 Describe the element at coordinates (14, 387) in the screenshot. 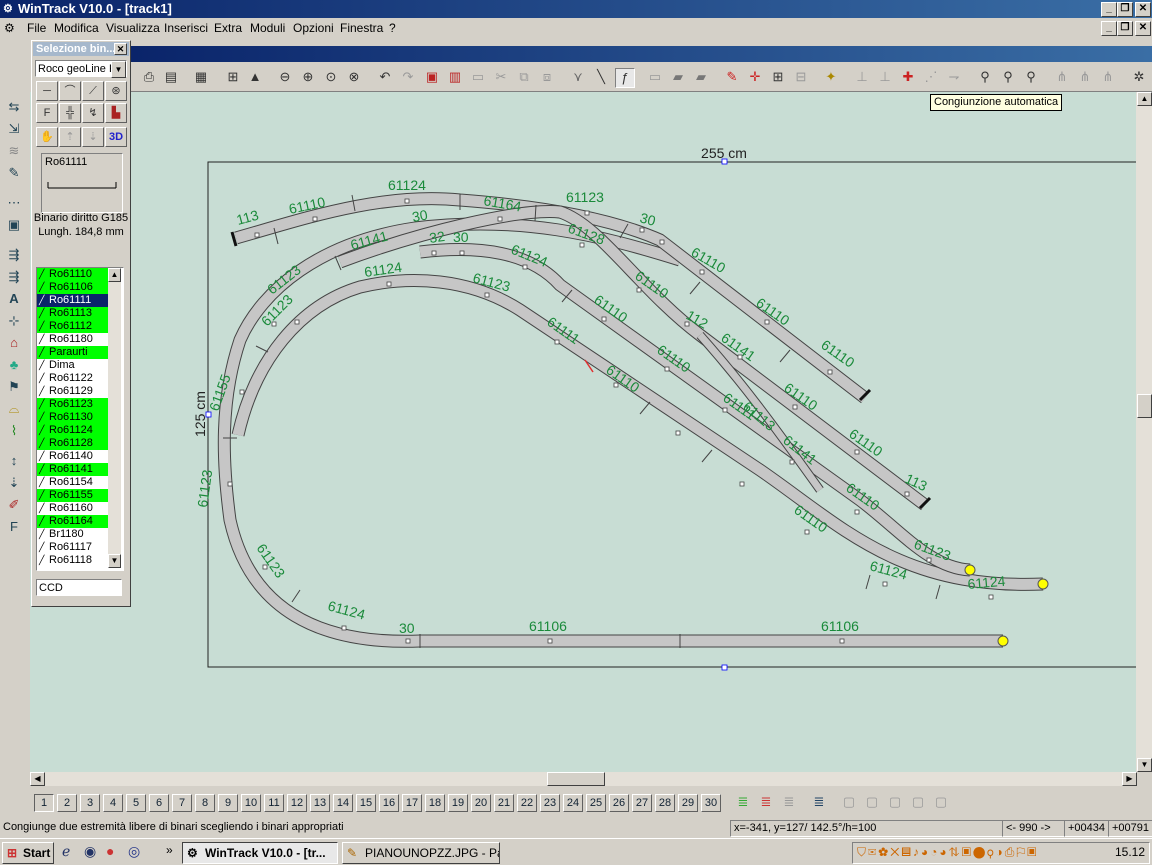

I see `figure-icon: ⚑` at that location.